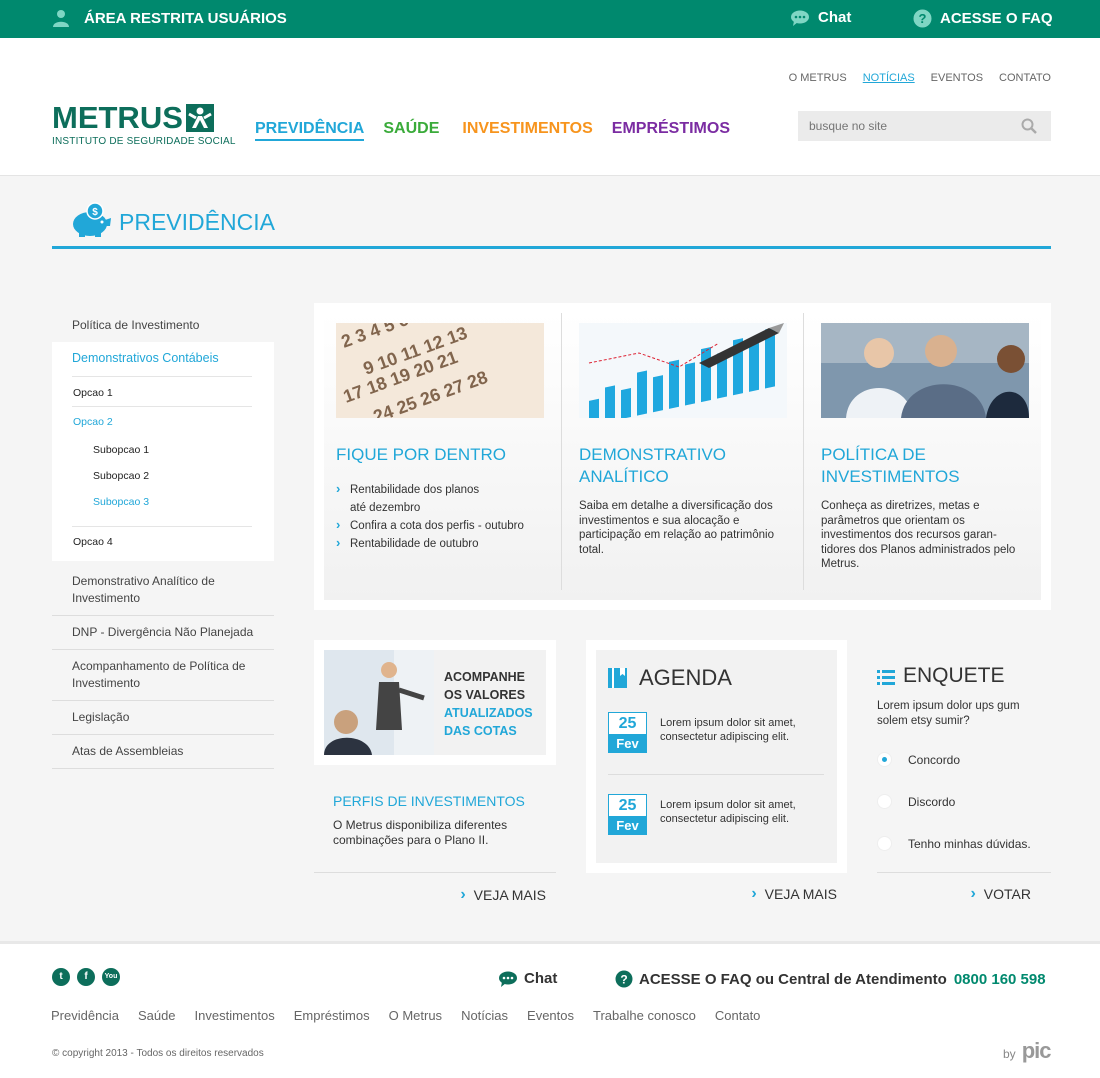  What do you see at coordinates (627, 723) in the screenshot?
I see `event-day: 25` at bounding box center [627, 723].